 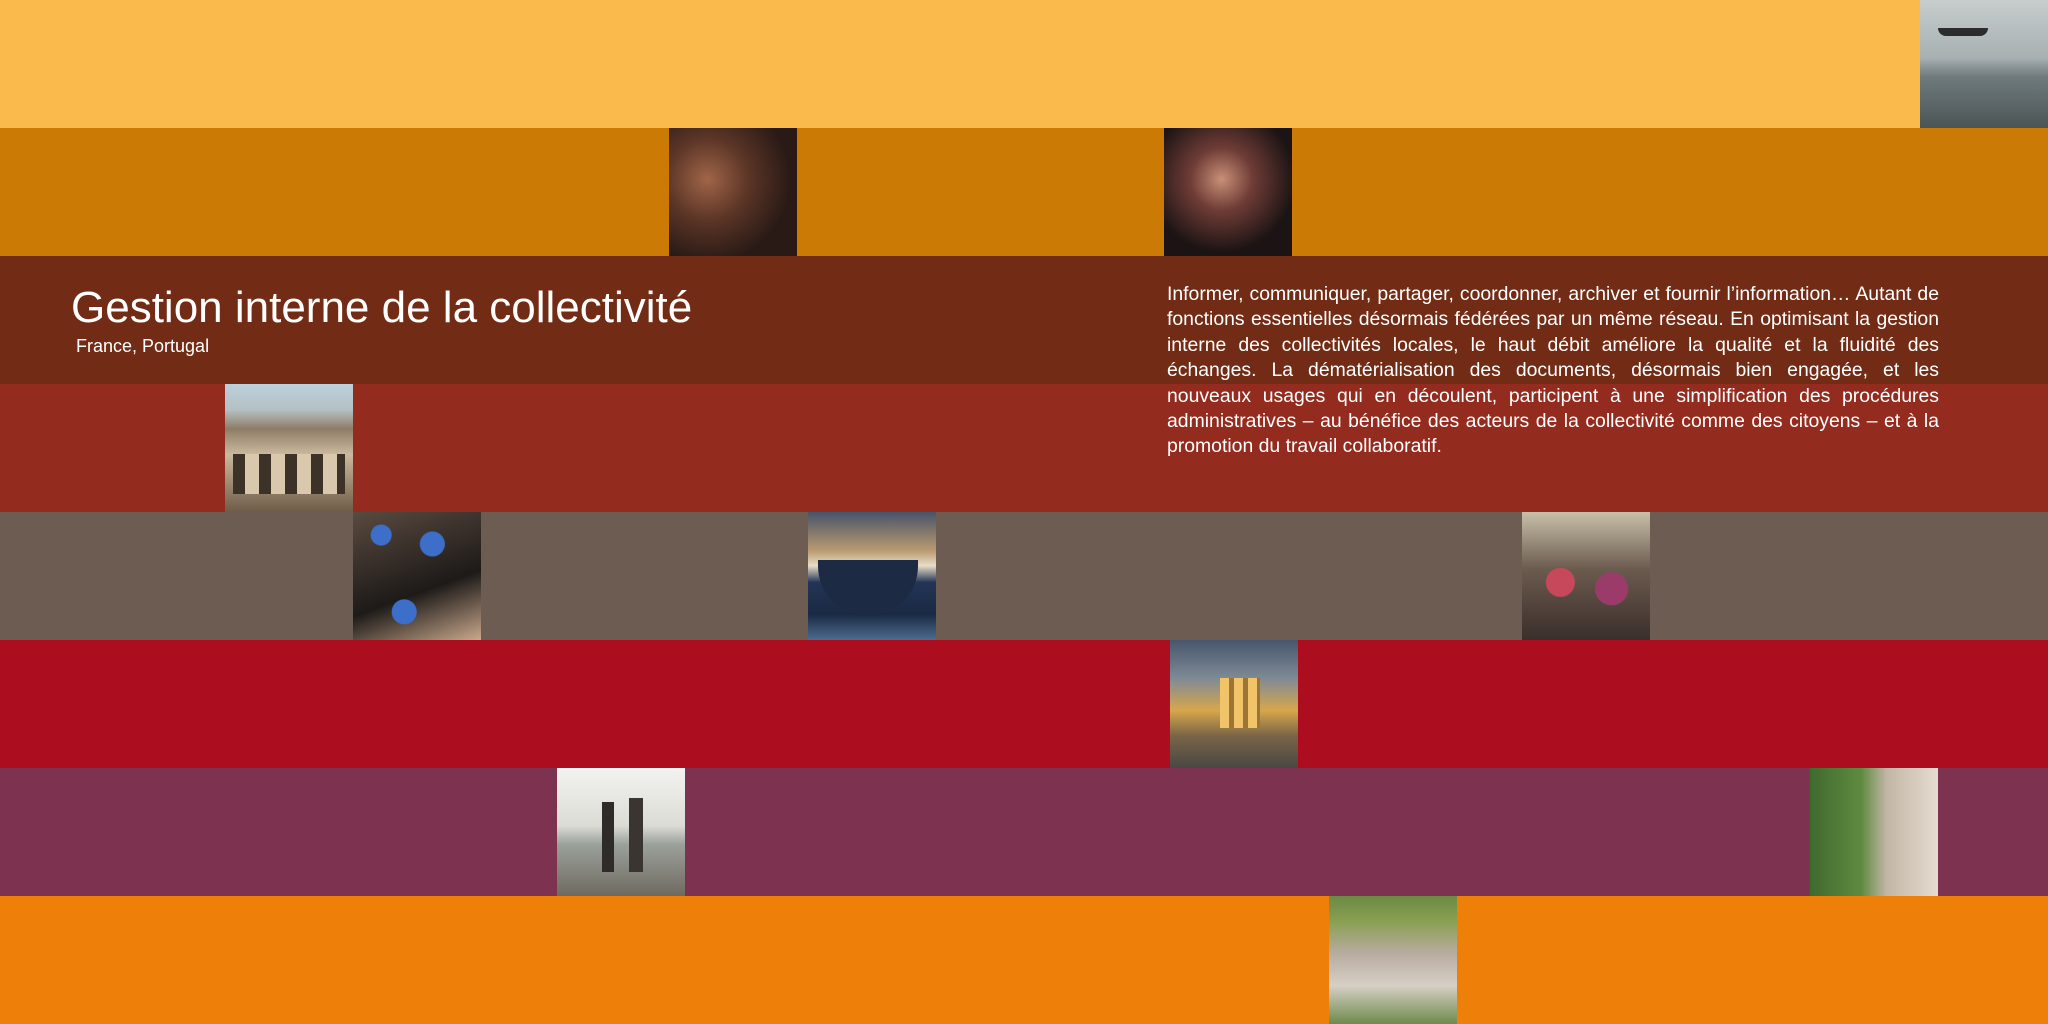 I want to click on photo-lake, so click(x=1984, y=64).